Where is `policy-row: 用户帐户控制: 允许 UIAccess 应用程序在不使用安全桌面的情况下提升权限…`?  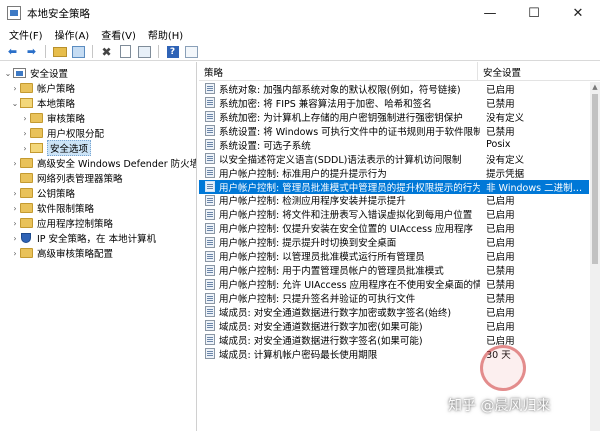 policy-row: 用户帐户控制: 允许 UIAccess 应用程序在不使用安全桌面的情况下提升权限… is located at coordinates (394, 284).